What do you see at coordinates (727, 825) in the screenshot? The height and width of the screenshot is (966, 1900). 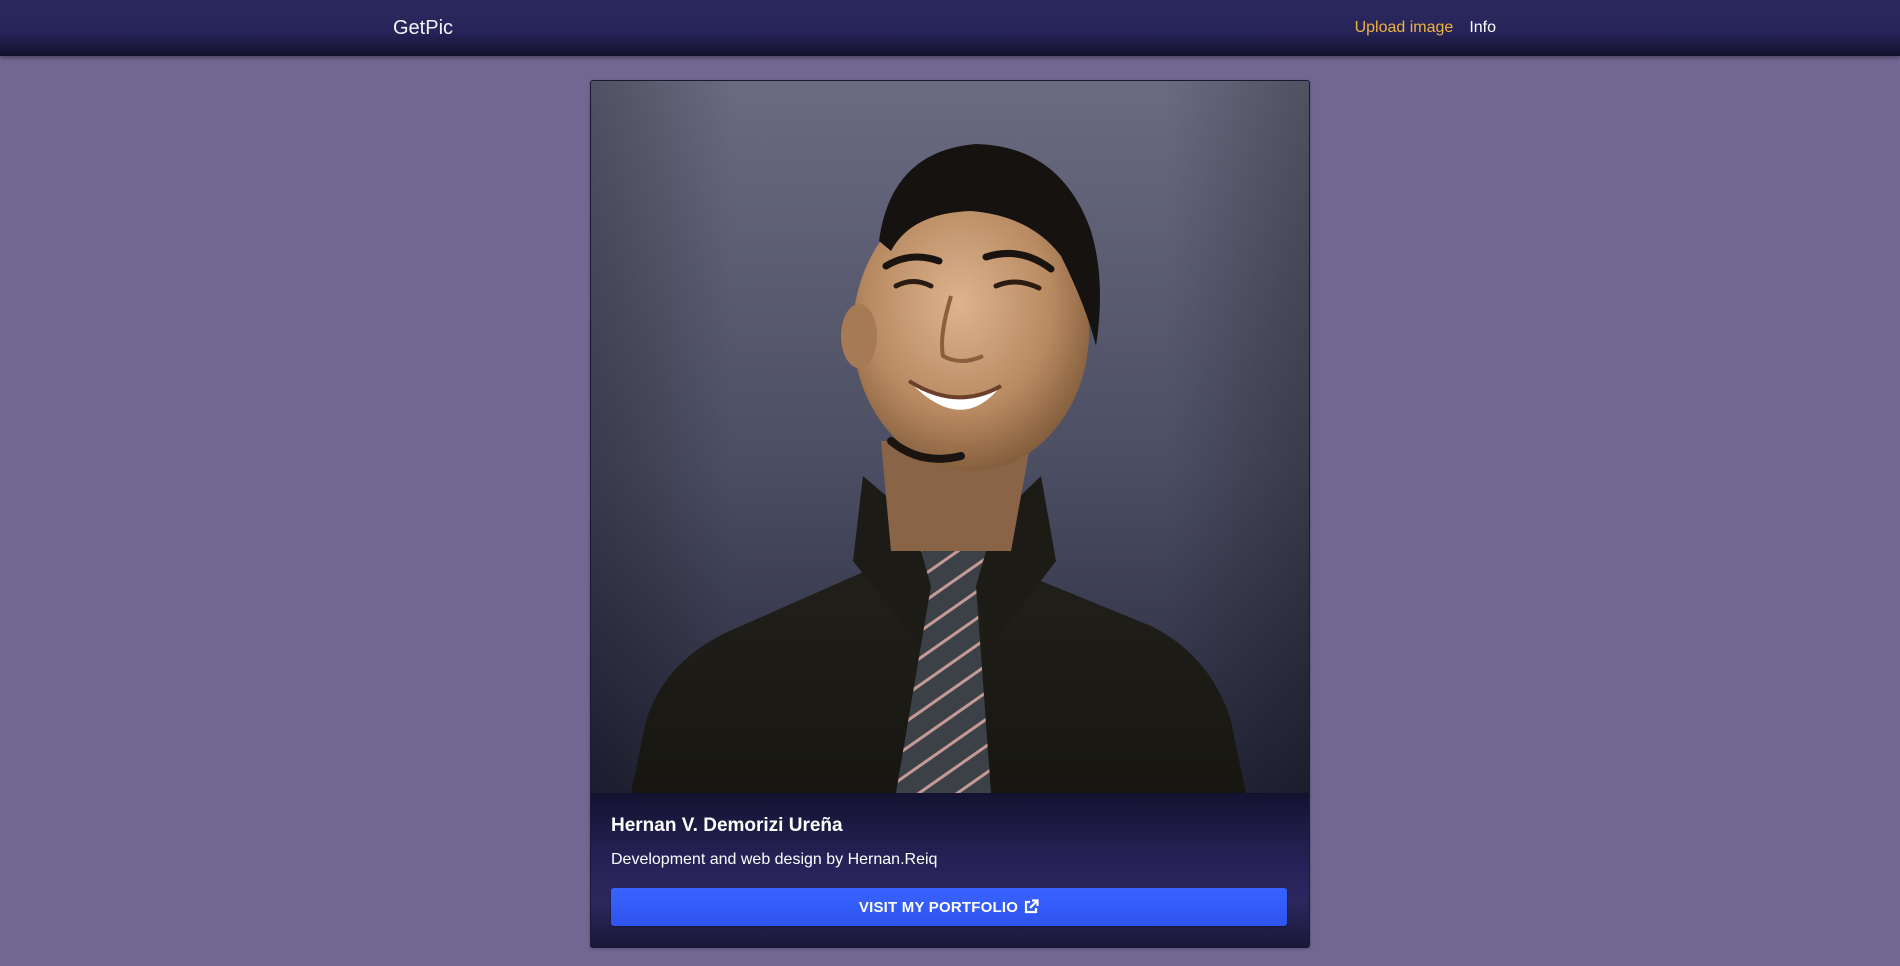 I see `card-title: Hernan V. Demorizi Ureña` at bounding box center [727, 825].